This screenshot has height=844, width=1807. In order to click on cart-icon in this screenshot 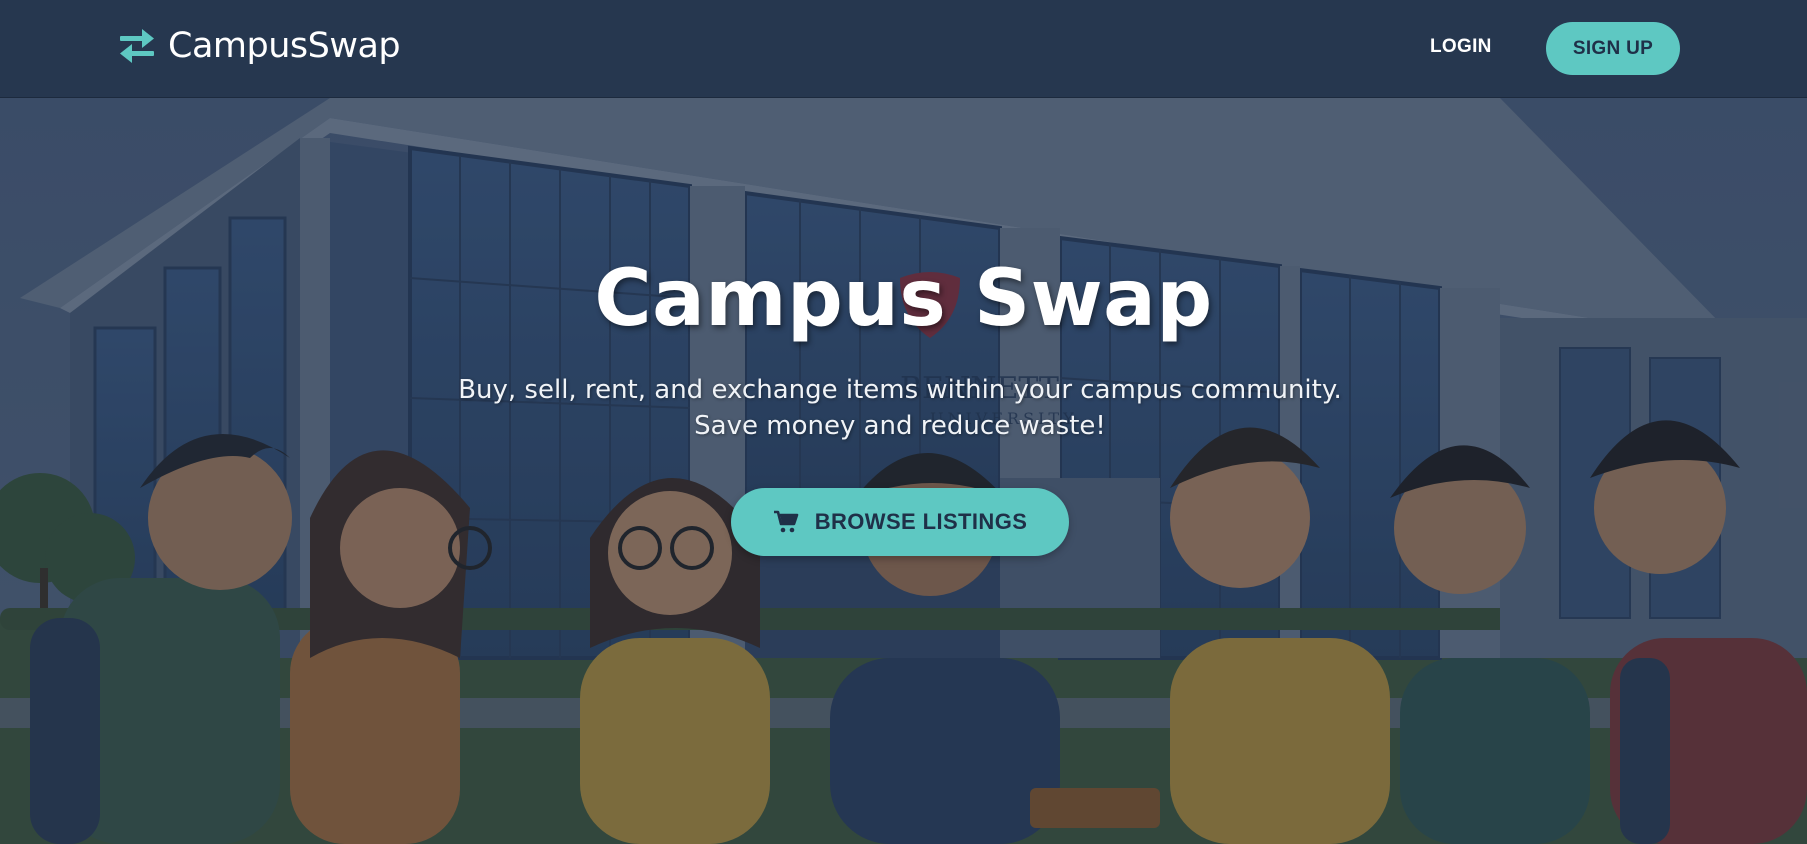, I will do `click(786, 521)`.